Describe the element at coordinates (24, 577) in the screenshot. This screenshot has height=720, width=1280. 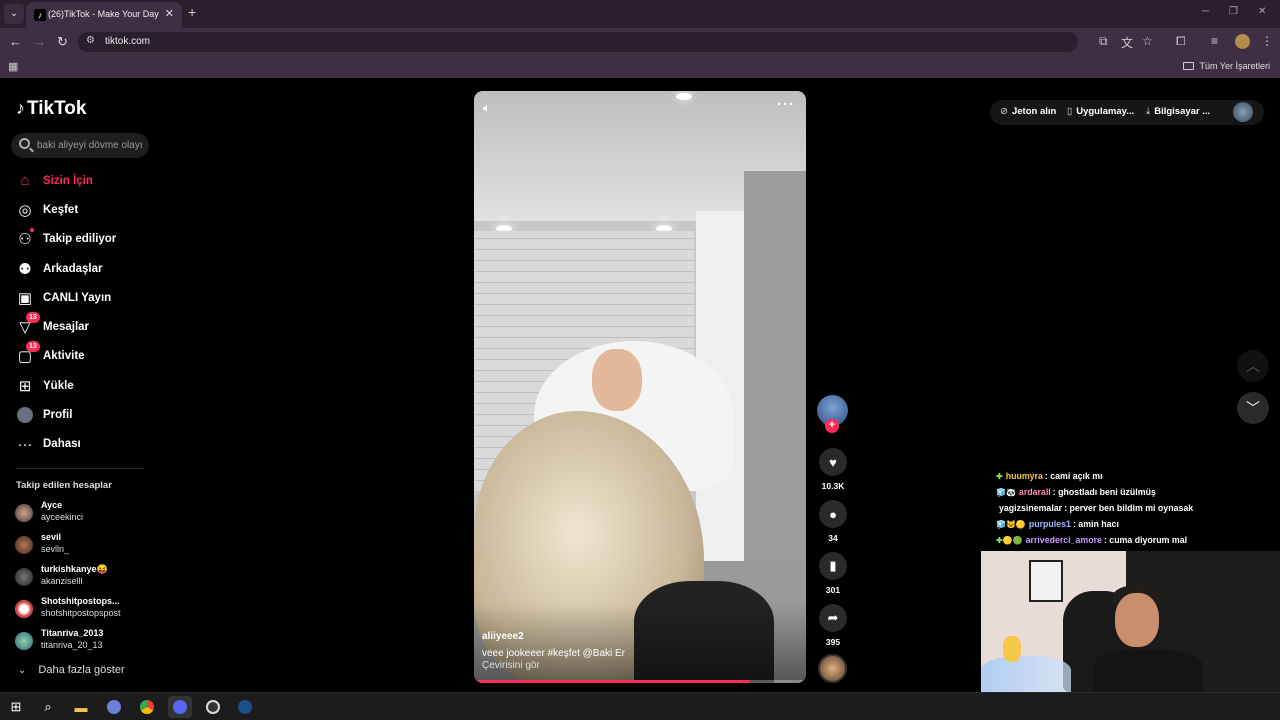
I see `avatar` at that location.